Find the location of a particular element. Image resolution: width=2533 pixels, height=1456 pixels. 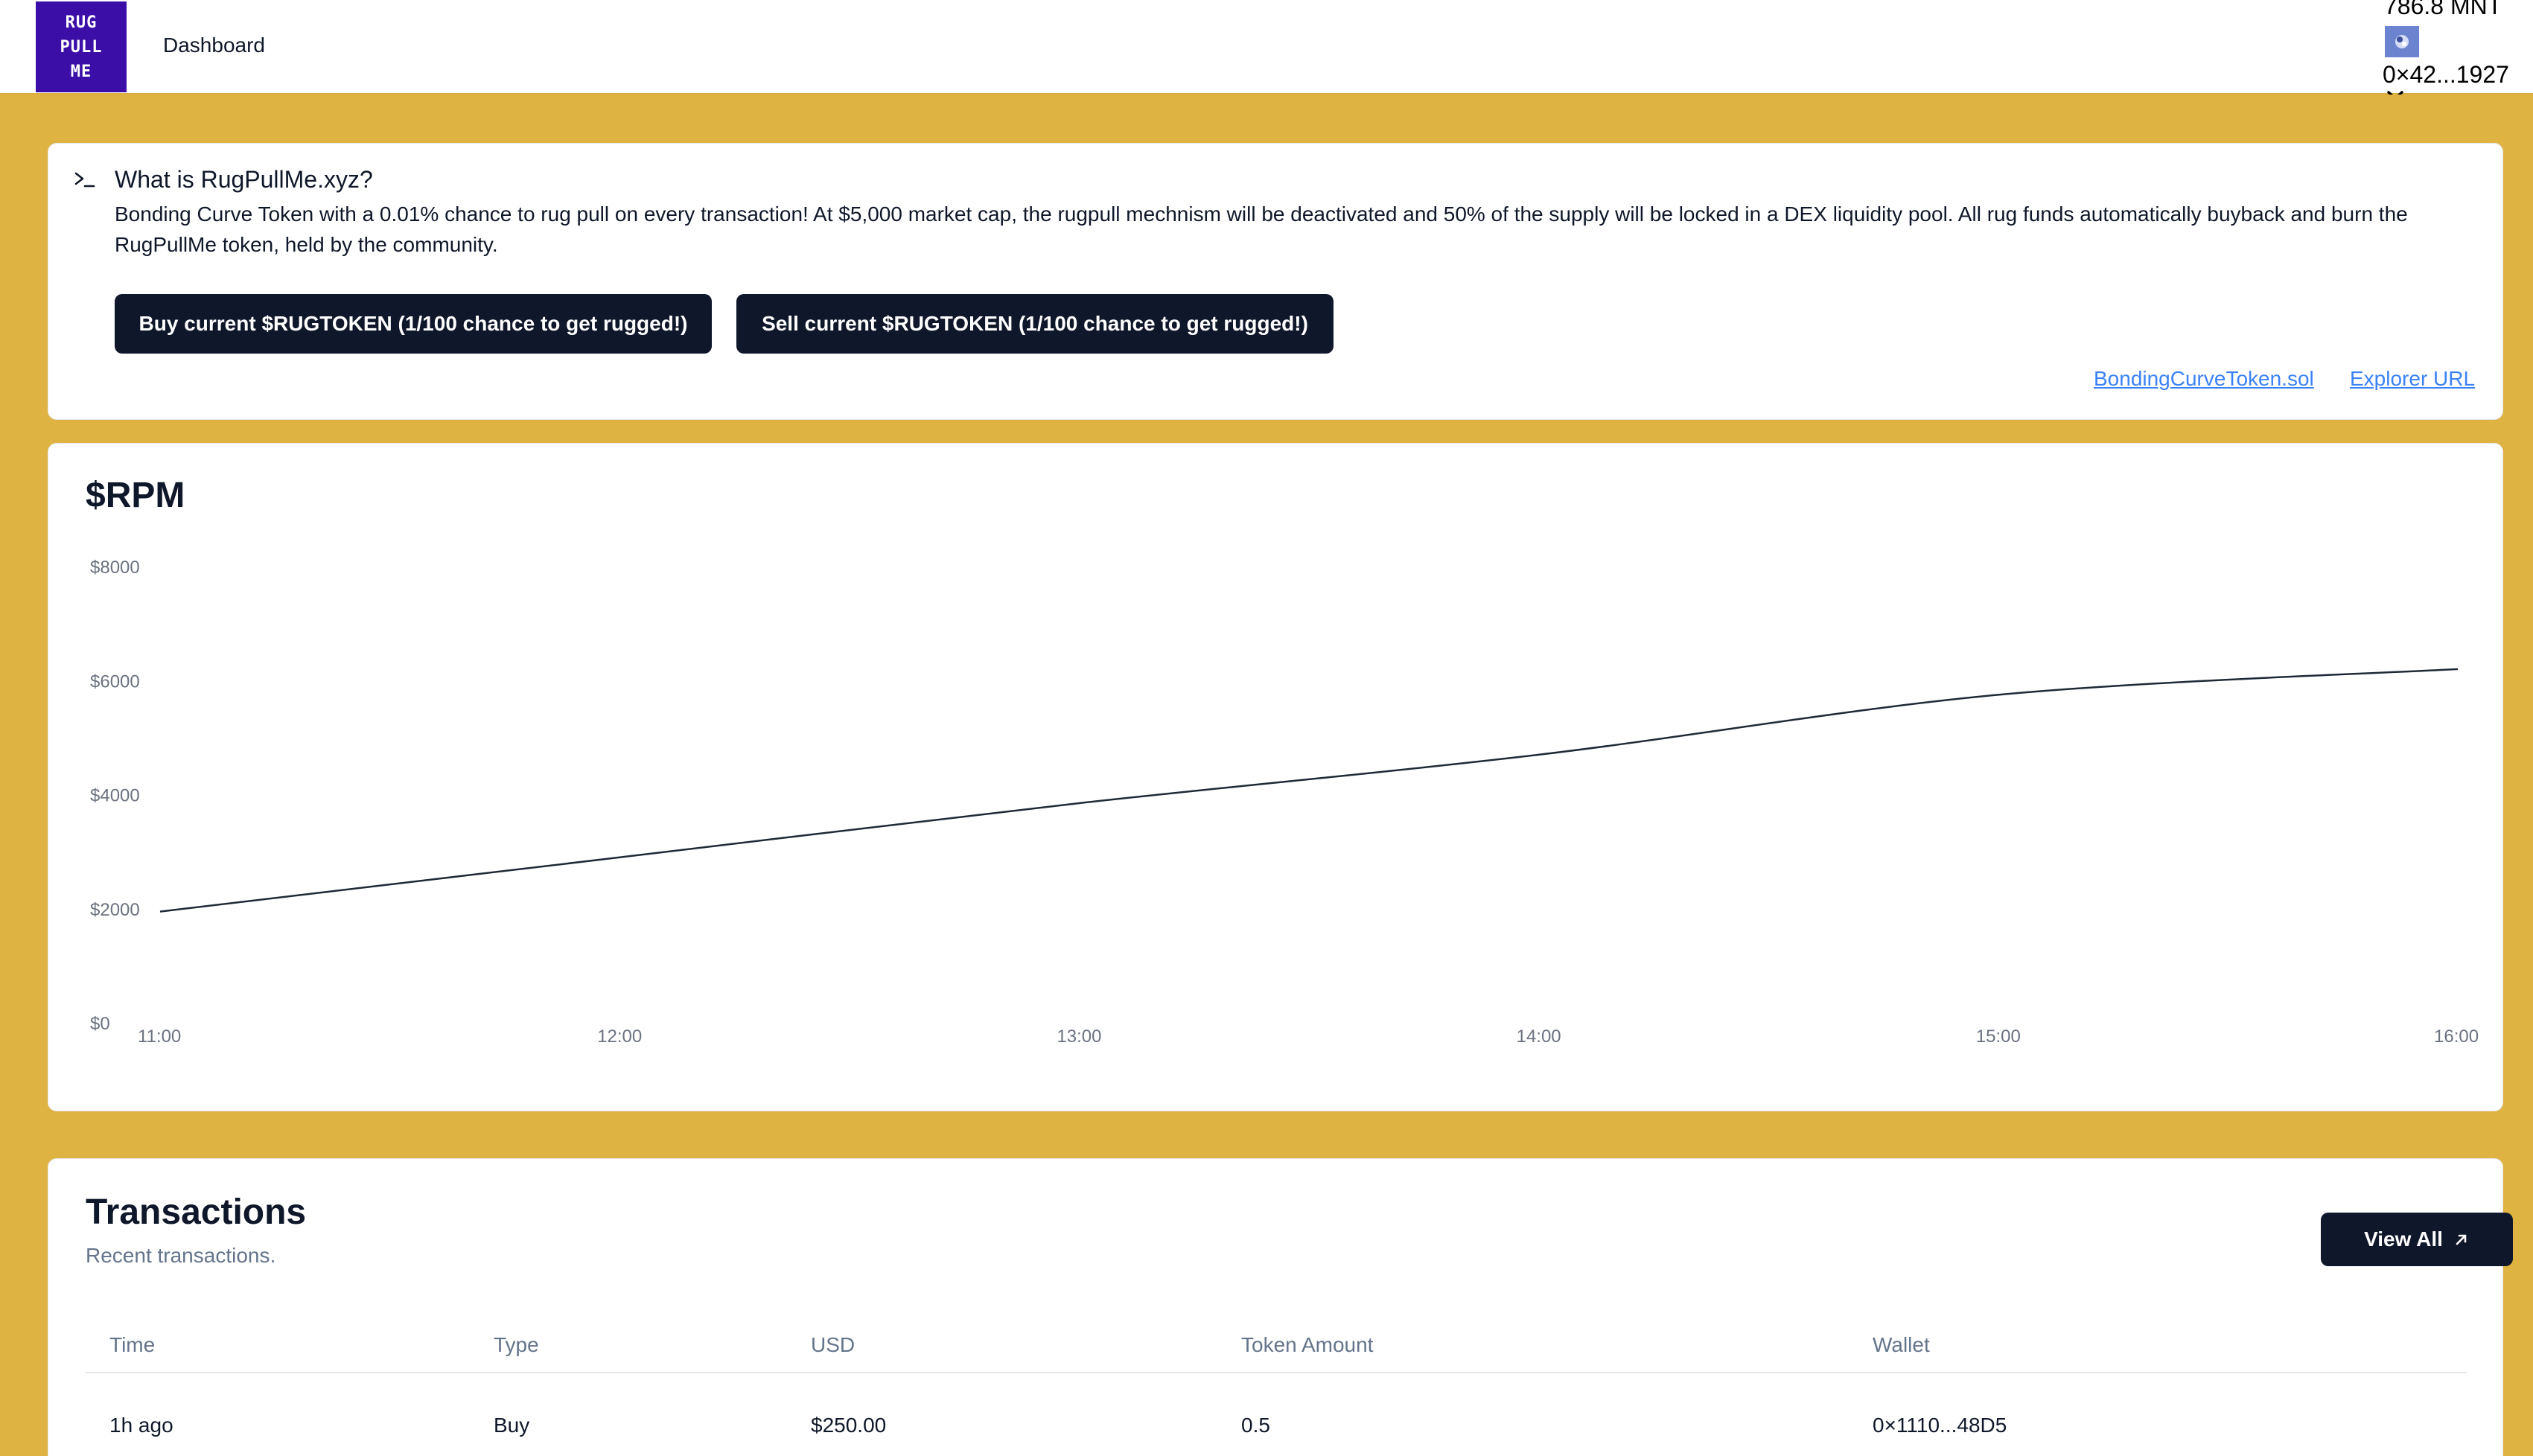

explorer-url-link: Explorer URL is located at coordinates (2412, 379).